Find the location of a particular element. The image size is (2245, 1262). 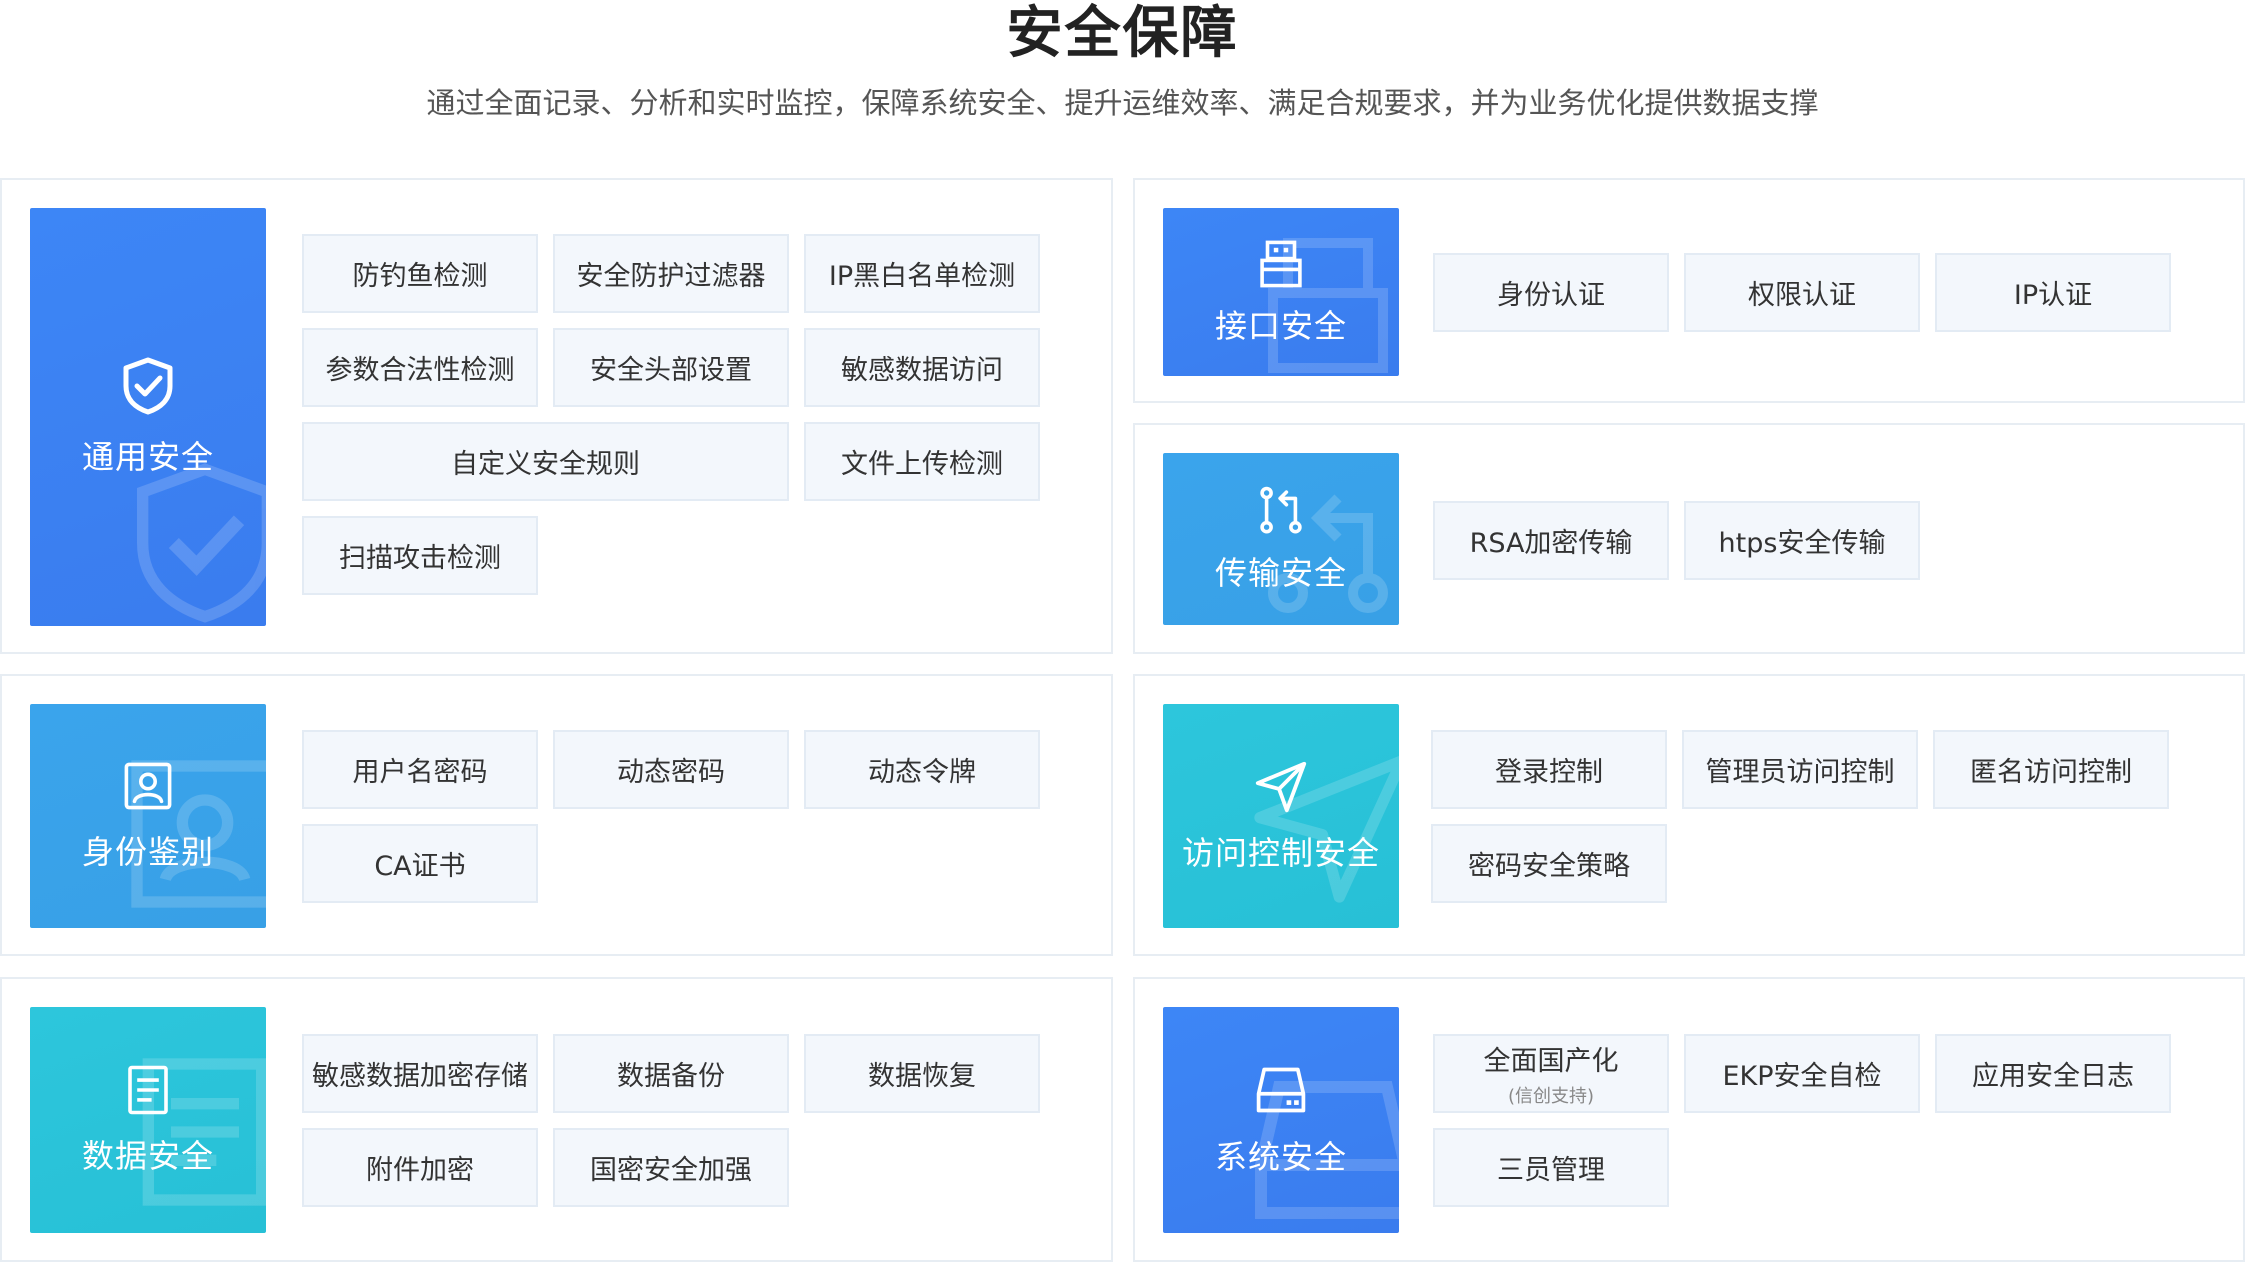

access-control-card: 访问控制安全 is located at coordinates (1281, 816).